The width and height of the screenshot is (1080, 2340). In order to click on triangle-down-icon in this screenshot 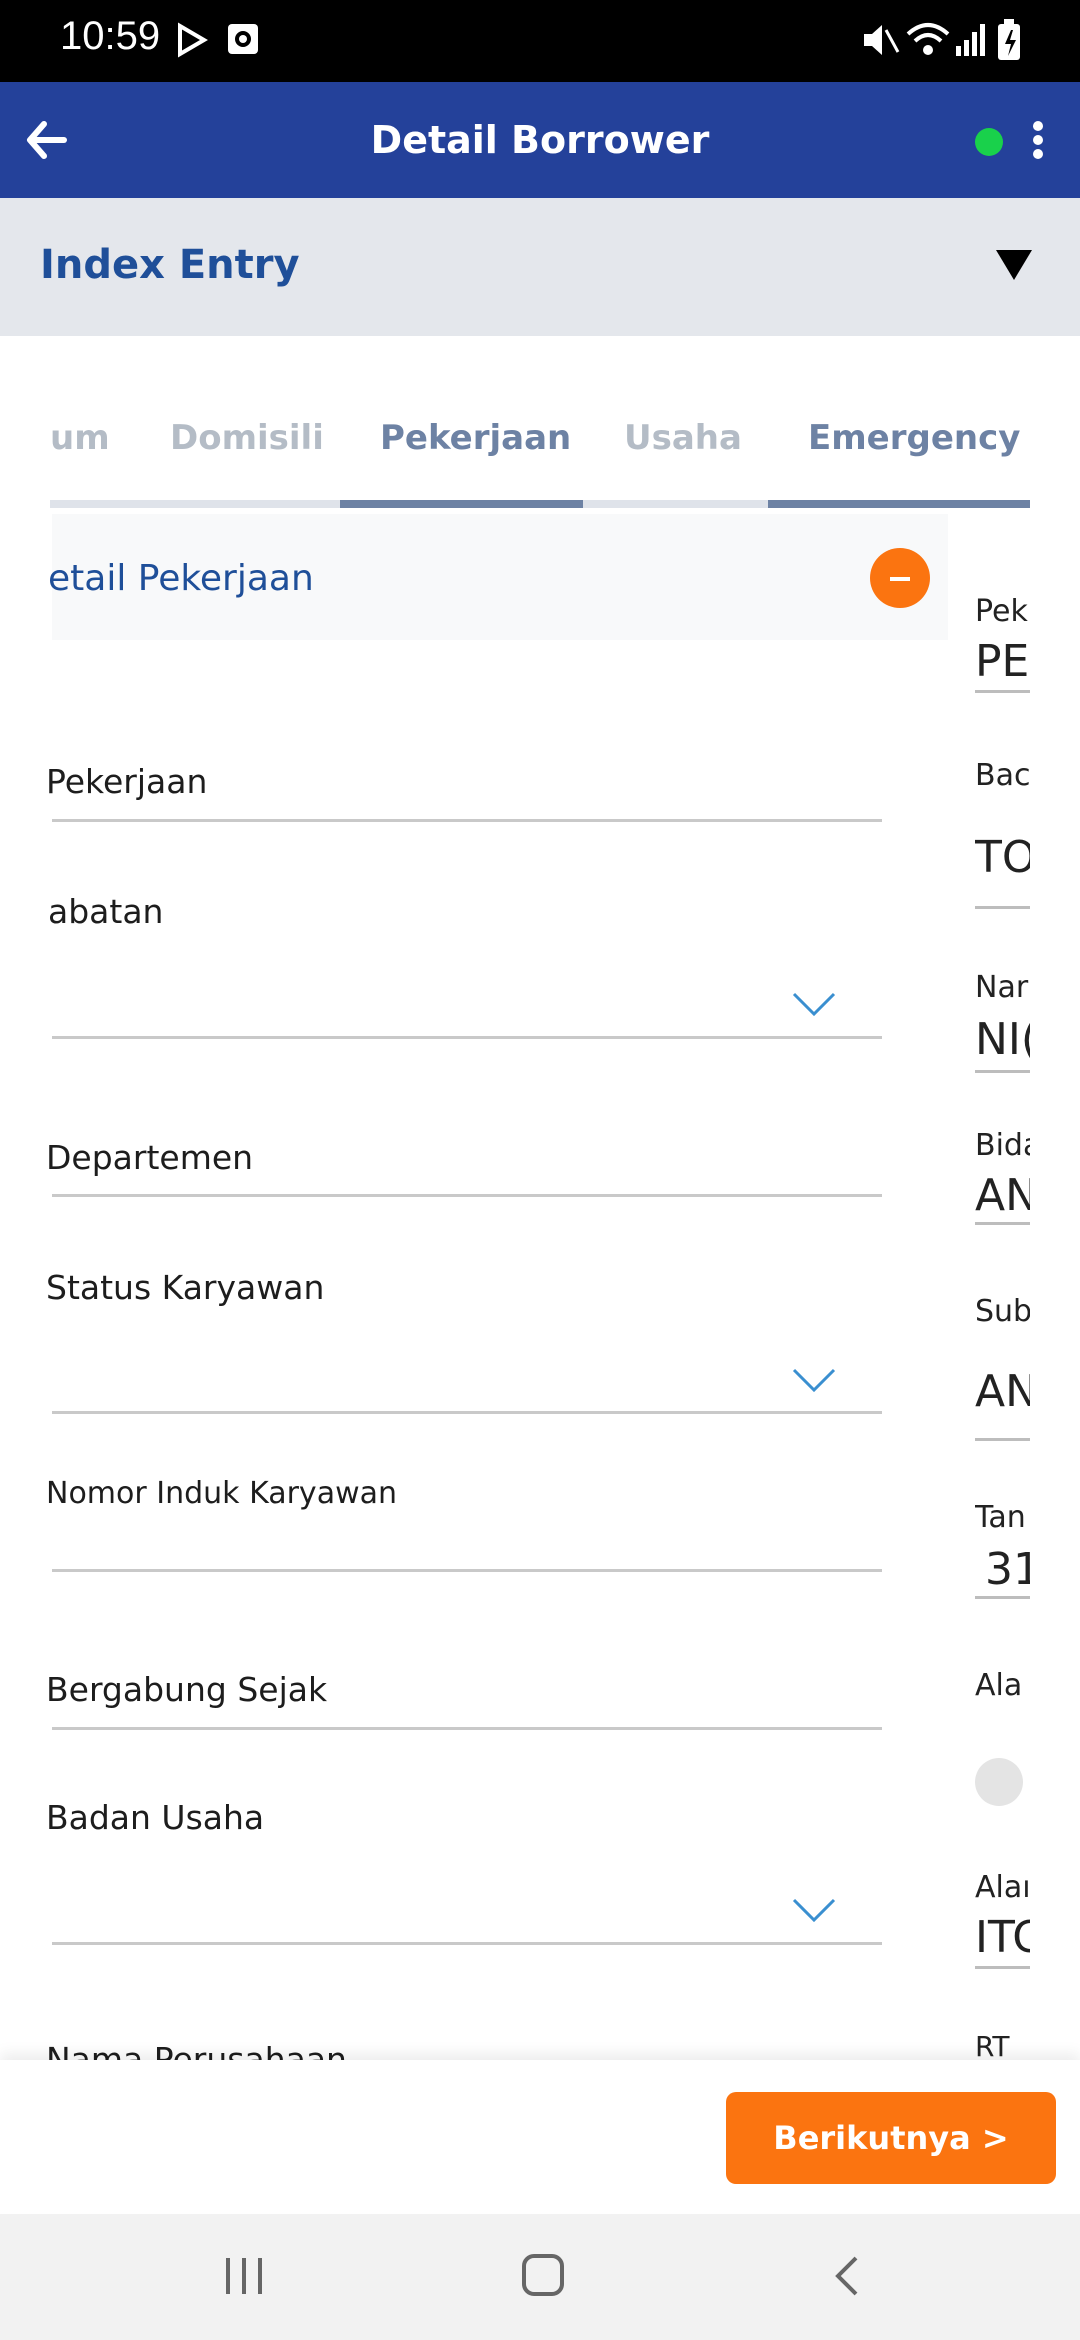, I will do `click(1014, 265)`.